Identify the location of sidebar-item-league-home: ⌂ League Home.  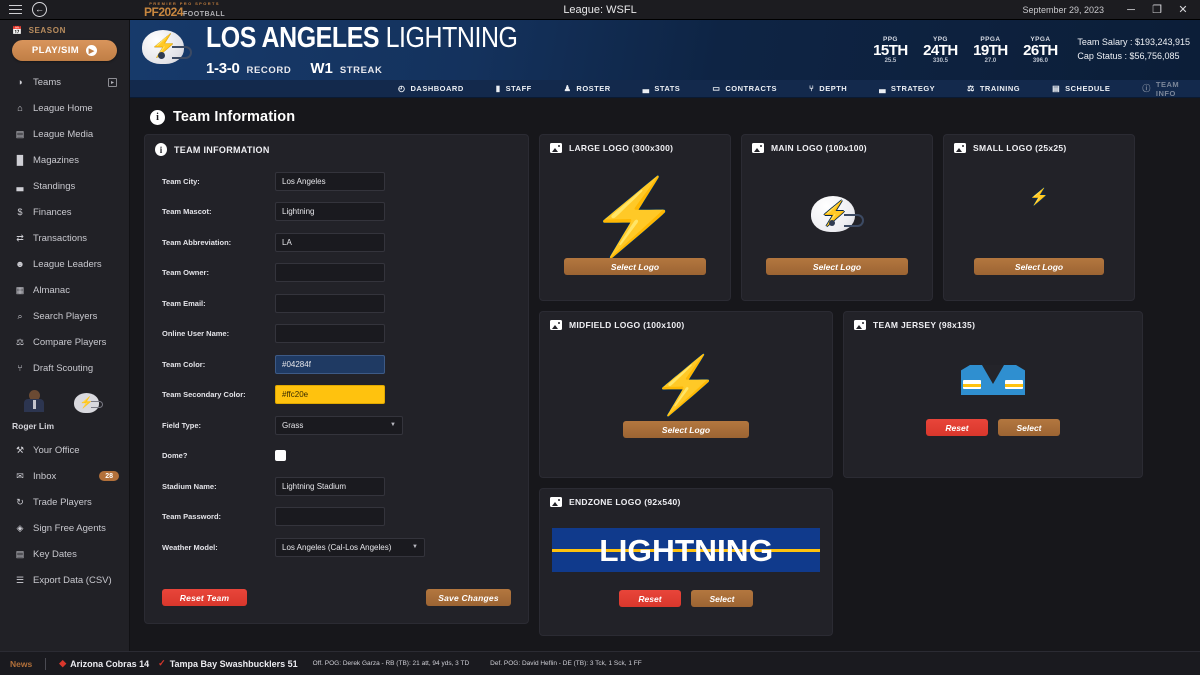
(64, 108).